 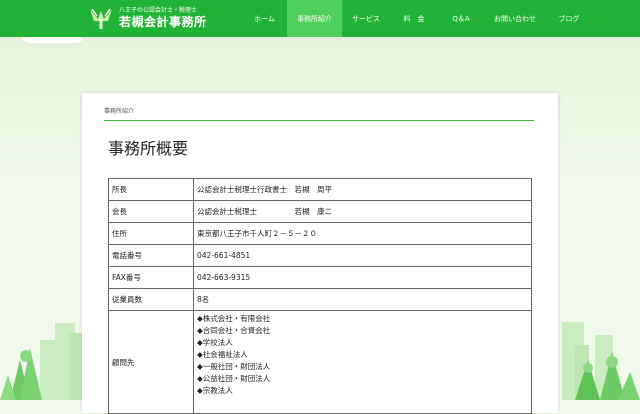 I want to click on row-value: 公認会計士税理士 若槻 康二, so click(x=362, y=211).